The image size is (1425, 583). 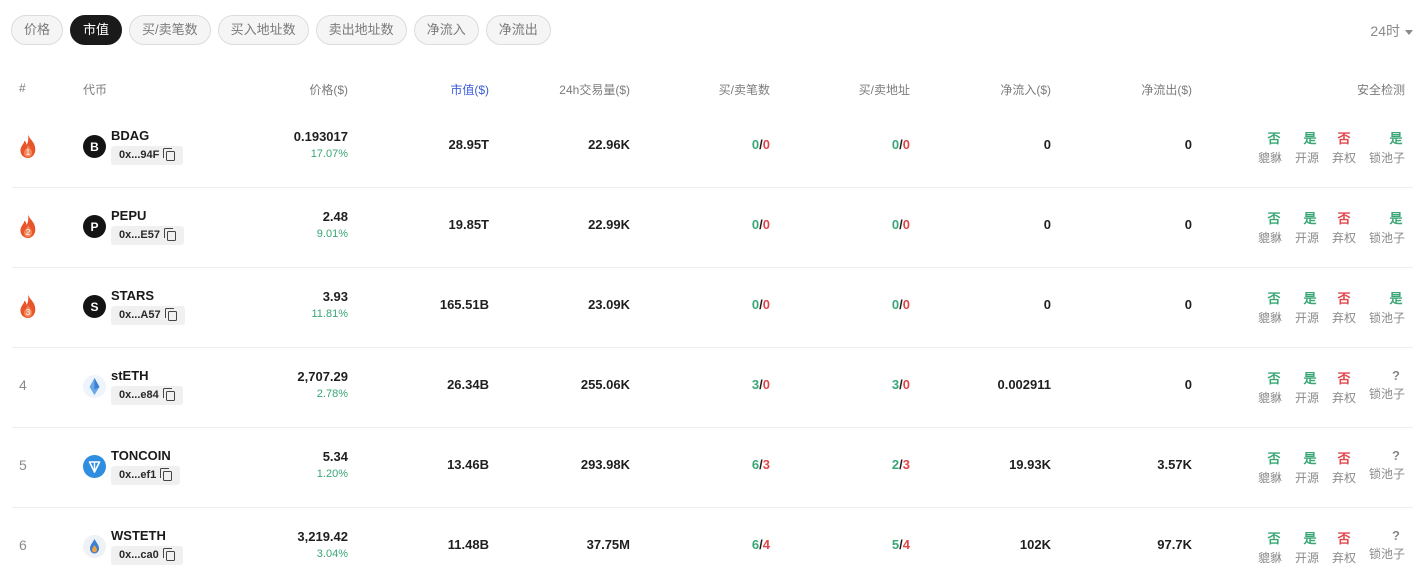 What do you see at coordinates (1387, 548) in the screenshot?
I see `security-liquidity-locked: ? 锁池子` at bounding box center [1387, 548].